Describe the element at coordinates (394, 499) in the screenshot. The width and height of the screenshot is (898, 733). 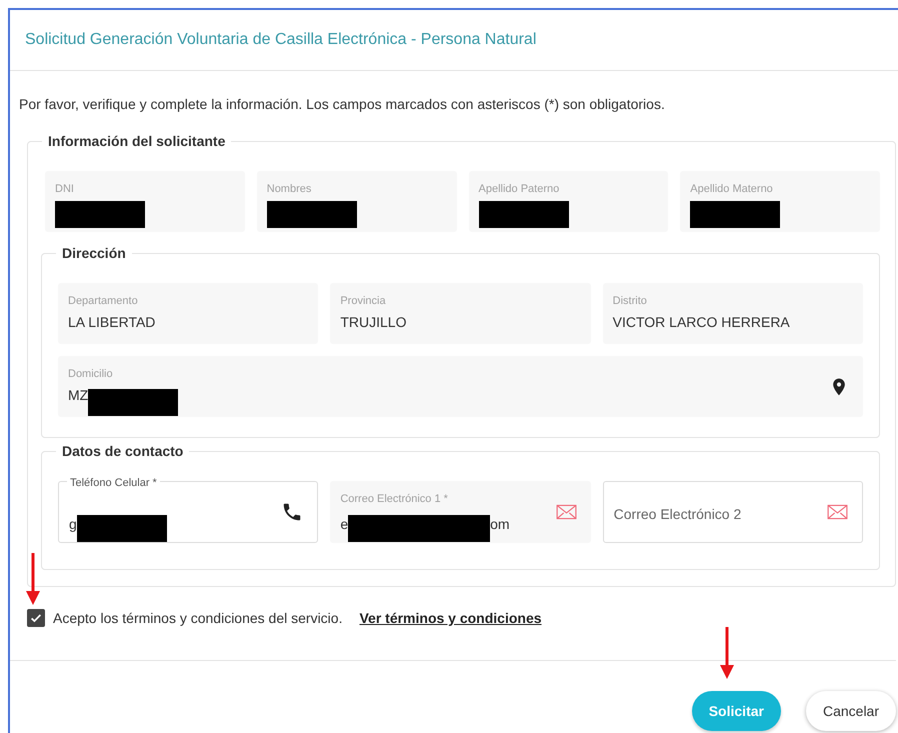
I see `field-label: Correo Electrónico 1 *` at that location.